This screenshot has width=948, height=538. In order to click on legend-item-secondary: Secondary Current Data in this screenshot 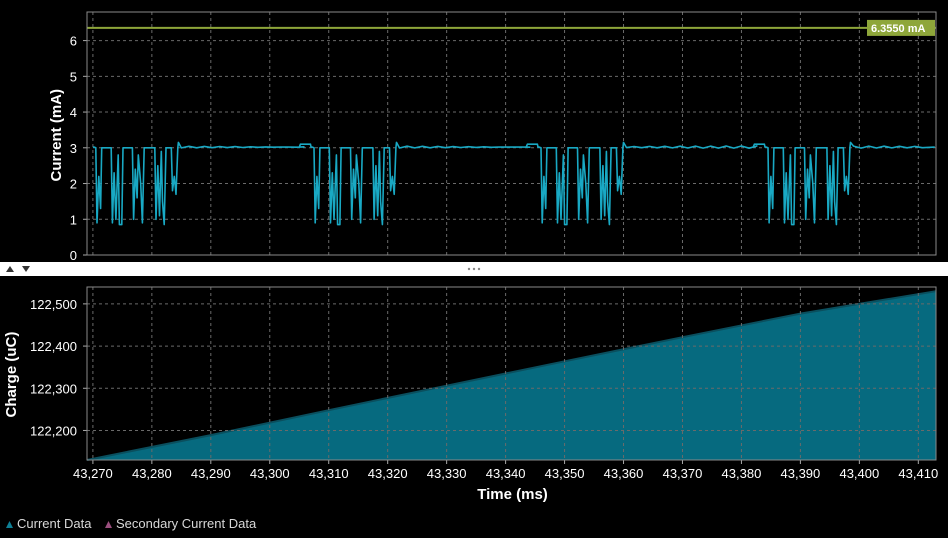, I will do `click(181, 523)`.